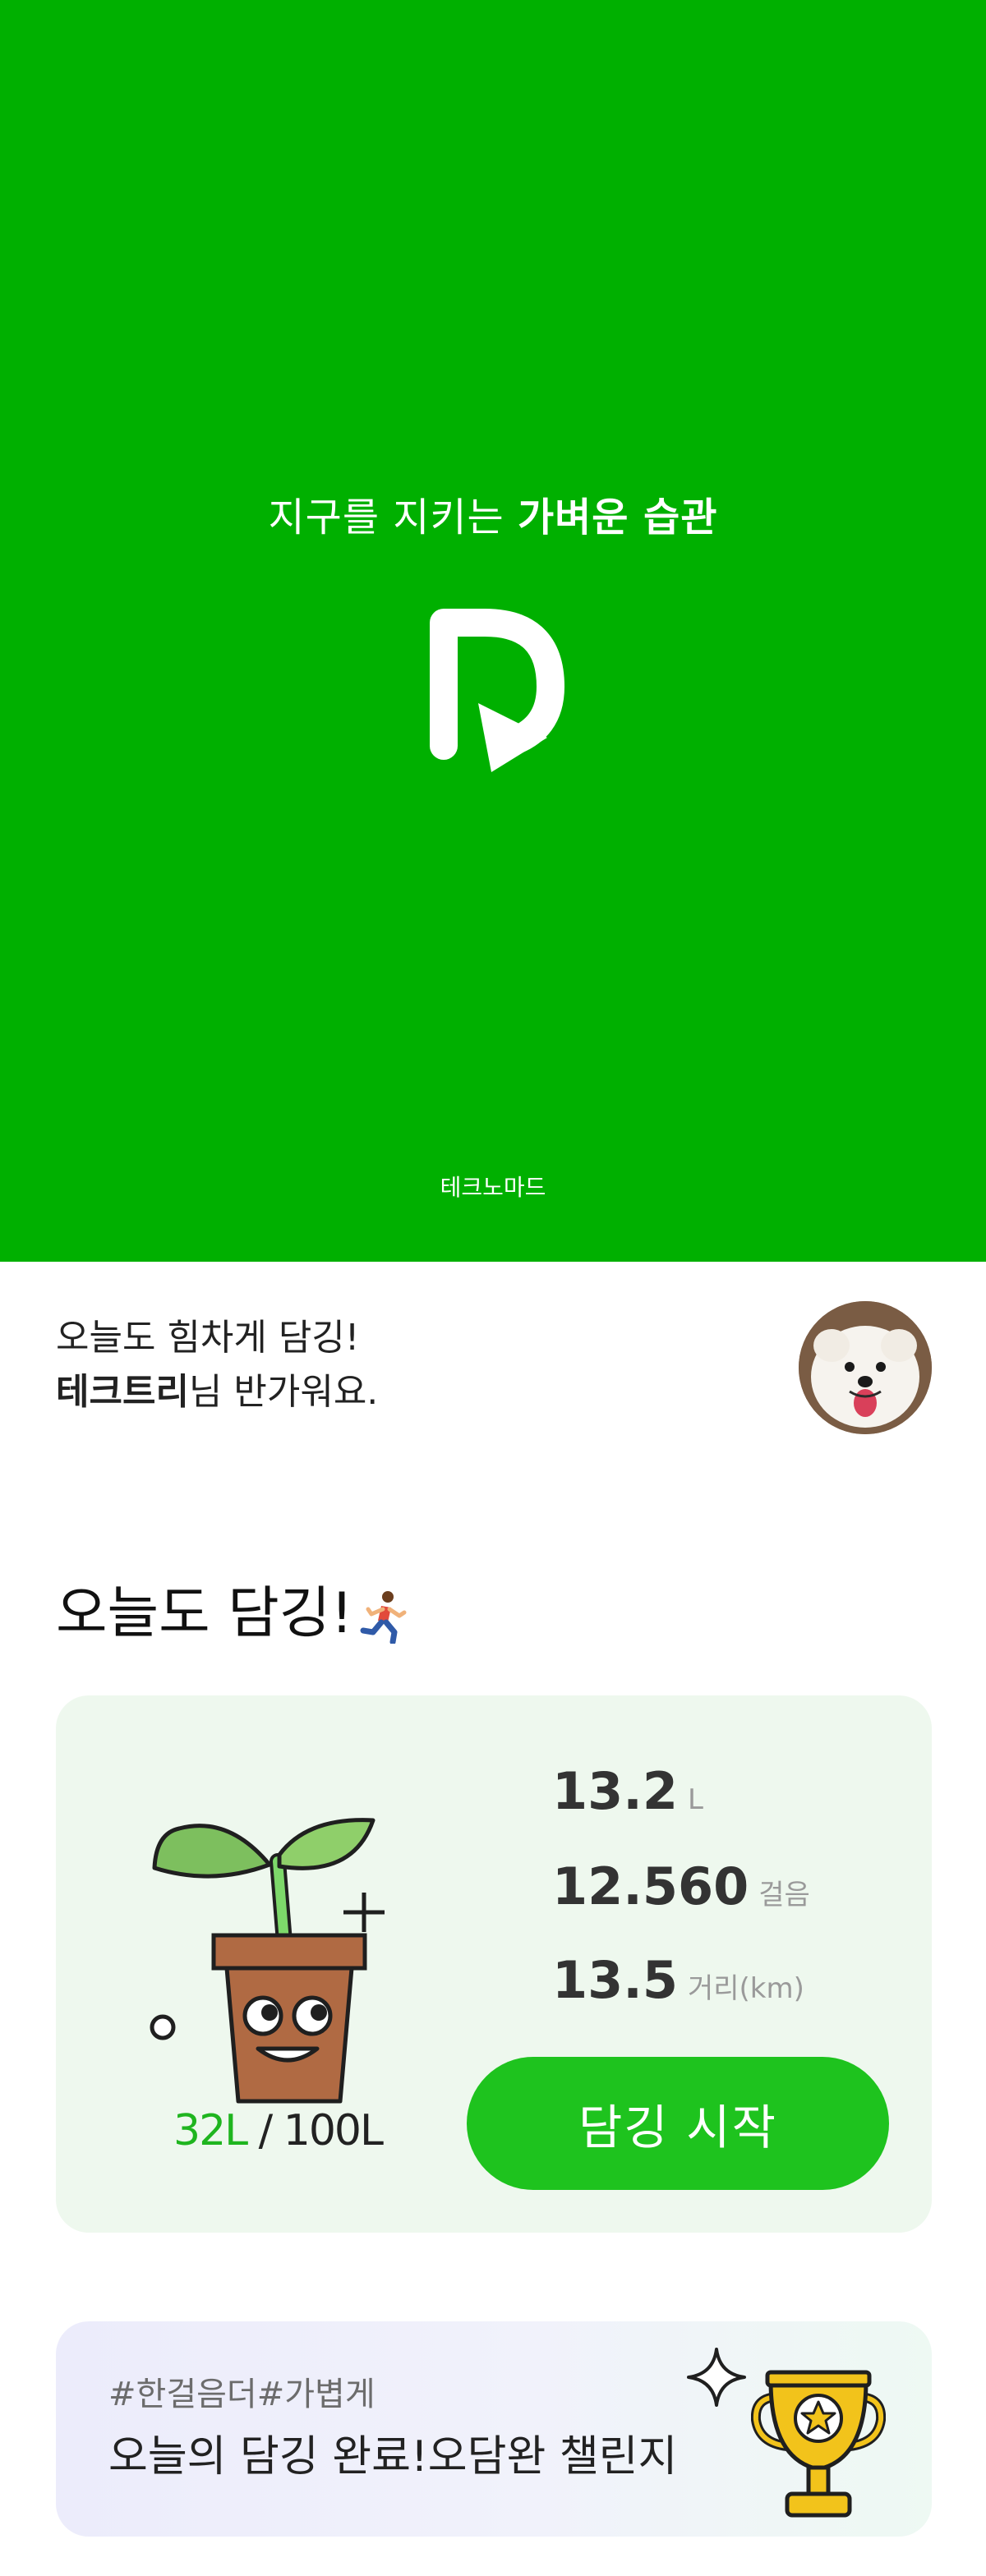 The height and width of the screenshot is (2576, 986). I want to click on trophy-icon, so click(819, 2444).